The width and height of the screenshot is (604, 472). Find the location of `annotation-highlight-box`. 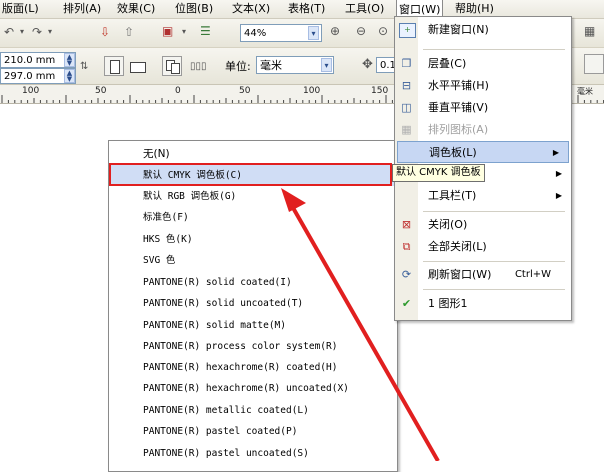

annotation-highlight-box is located at coordinates (250, 174).